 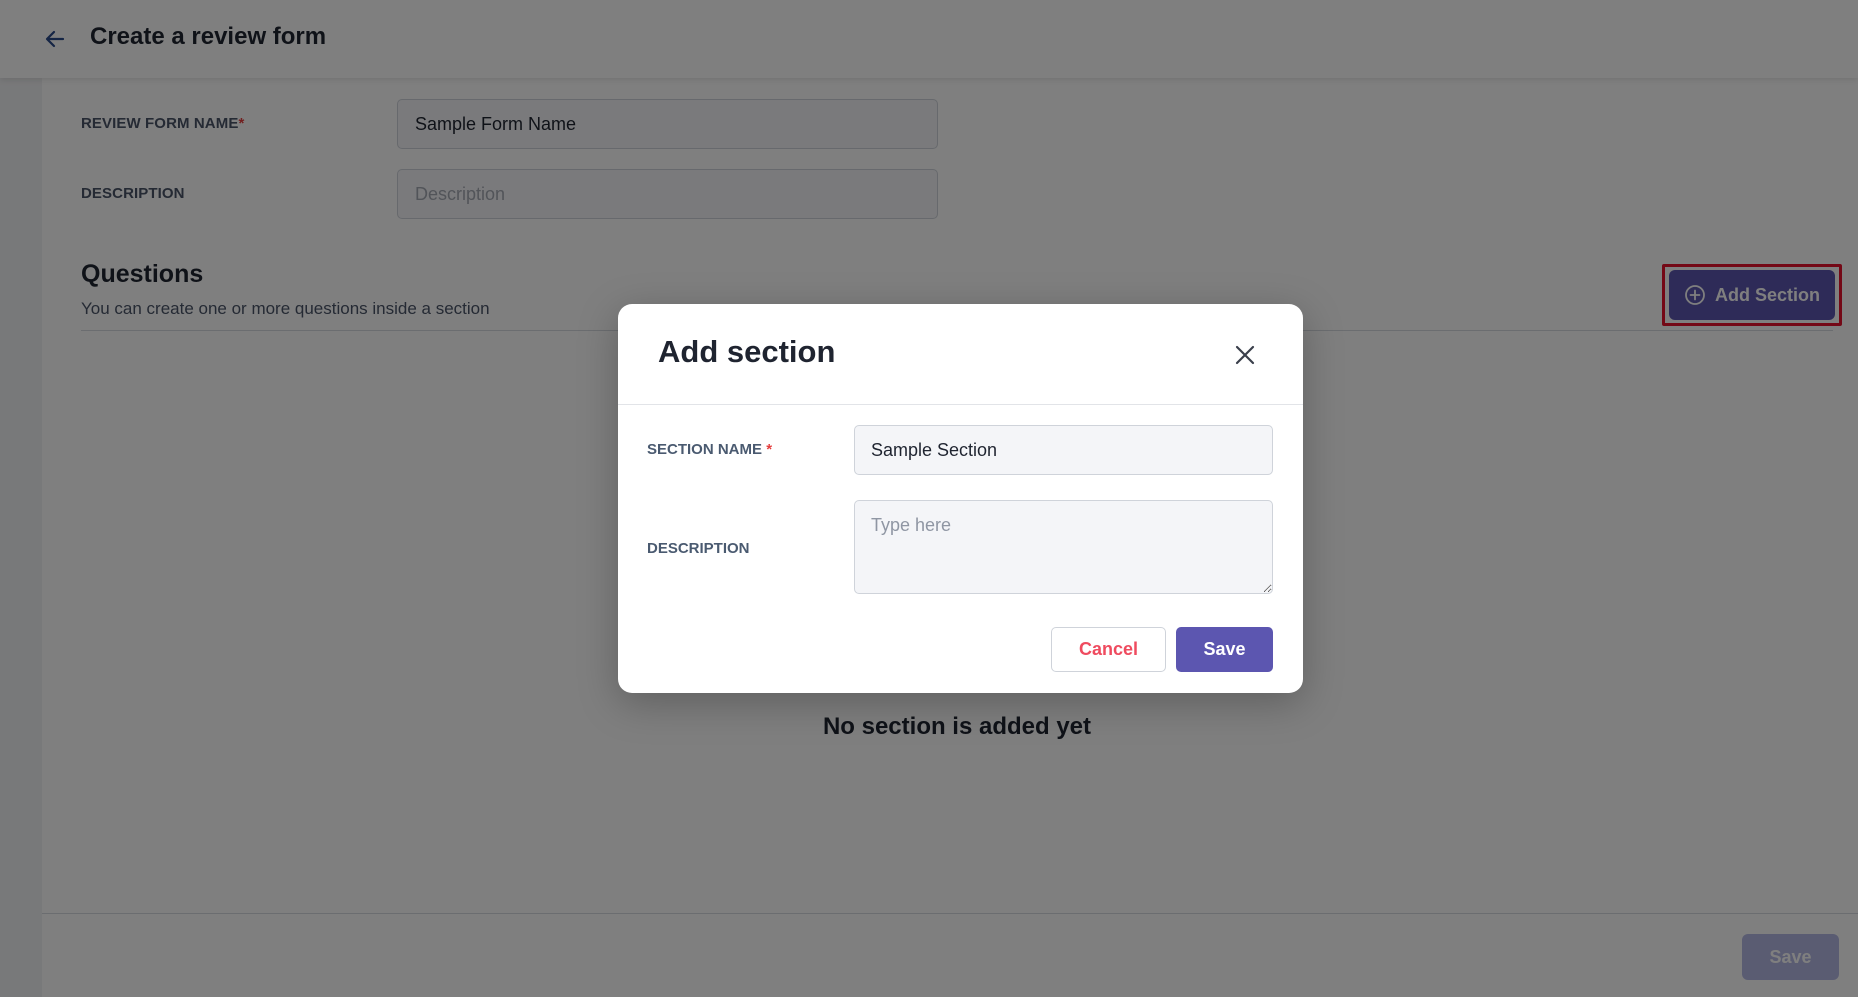 What do you see at coordinates (1224, 649) in the screenshot?
I see `save-button: Save` at bounding box center [1224, 649].